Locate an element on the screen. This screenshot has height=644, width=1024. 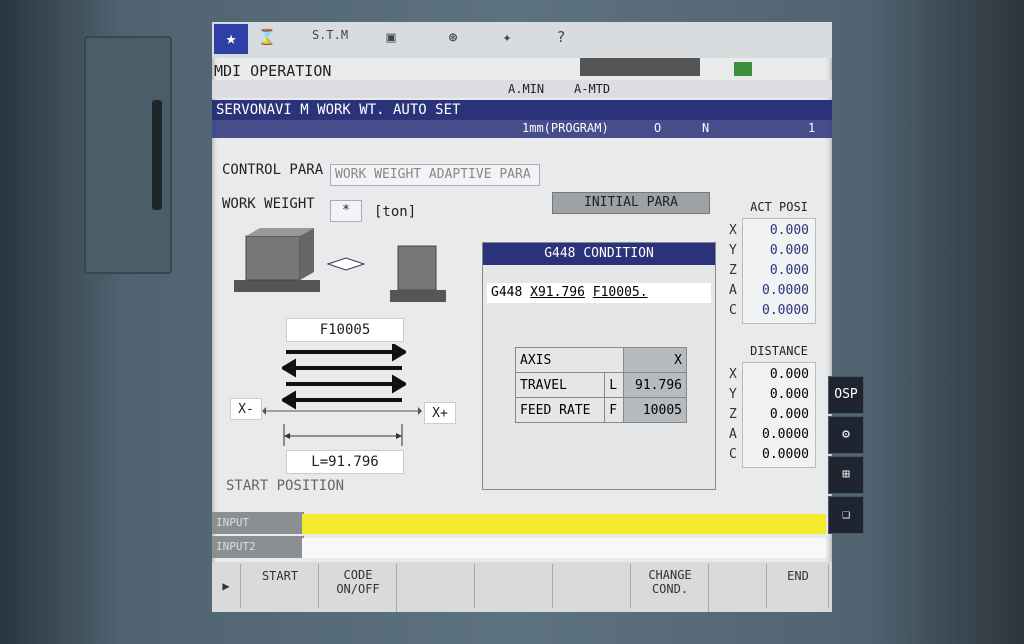
window-tab-icon: ❑ is located at coordinates (846, 515).